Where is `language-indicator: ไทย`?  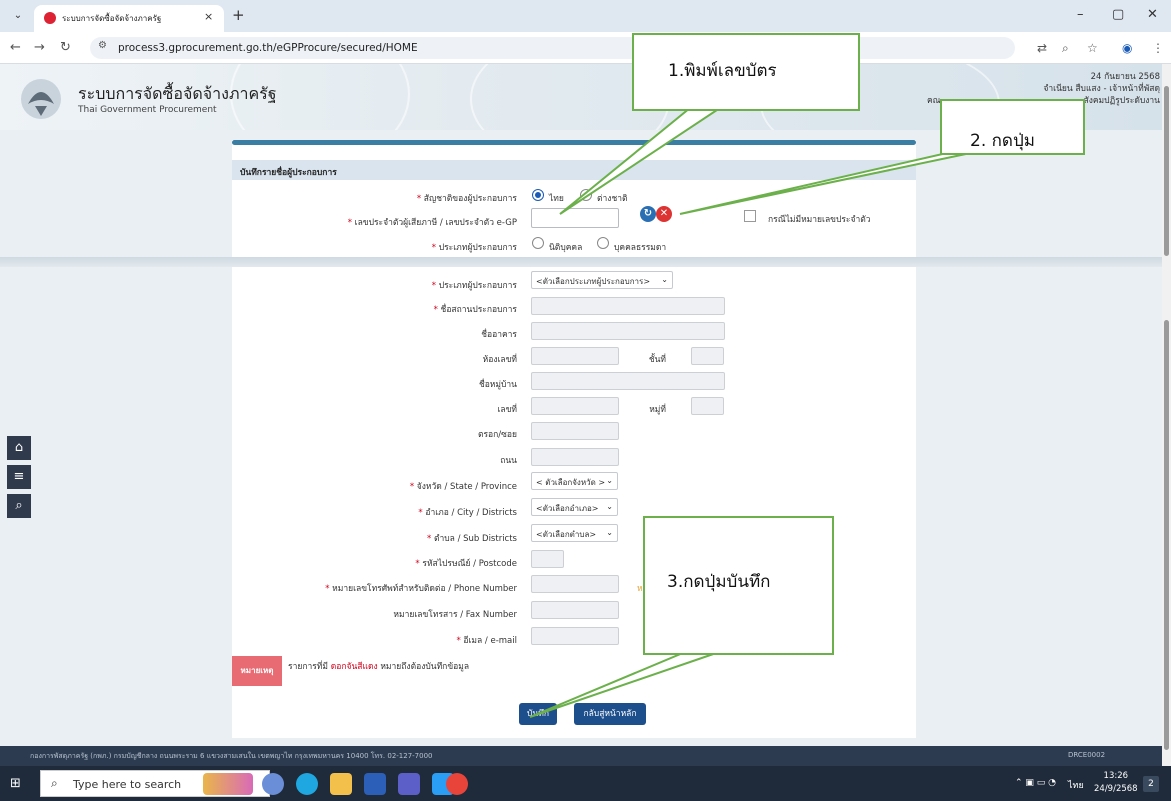 language-indicator: ไทย is located at coordinates (1076, 785).